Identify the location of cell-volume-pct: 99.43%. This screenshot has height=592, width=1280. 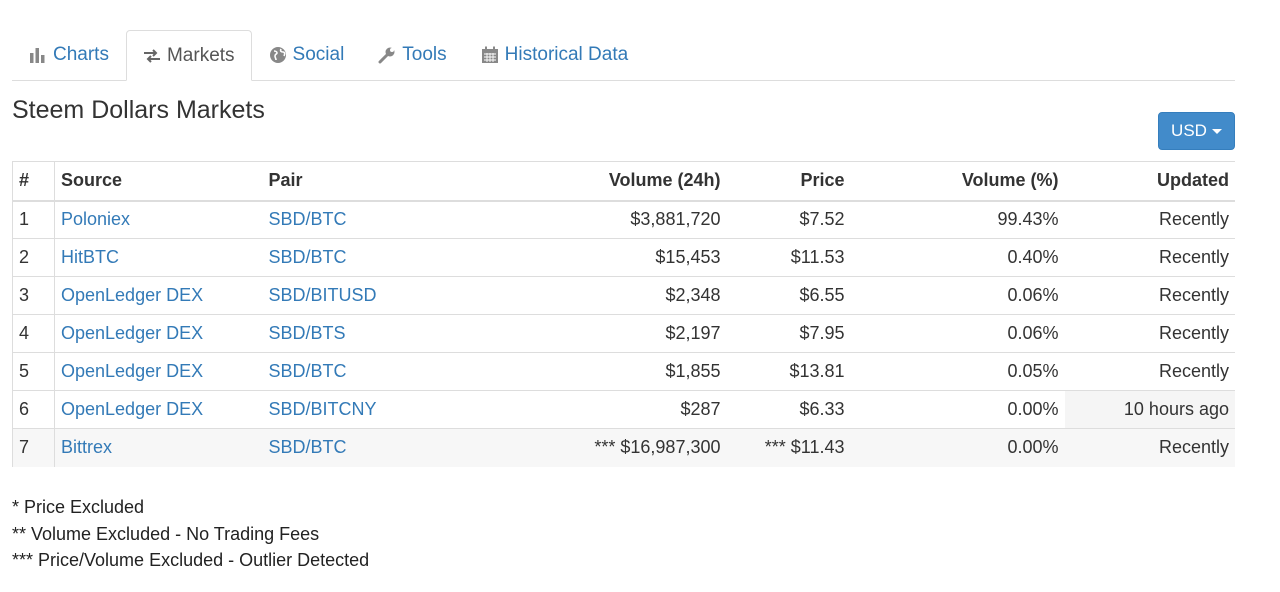
(957, 219).